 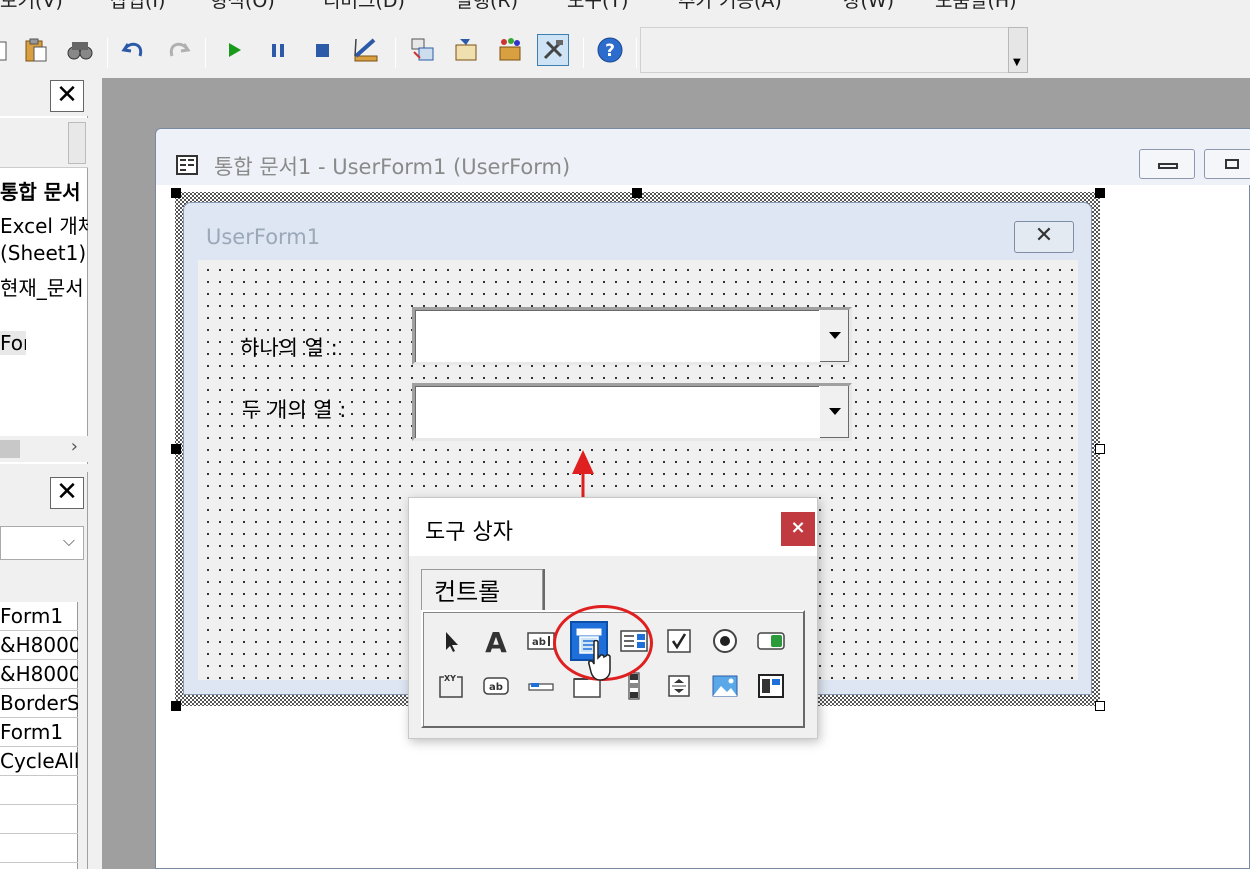 What do you see at coordinates (597, 6) in the screenshot?
I see `menu-tools: 도구(T)` at bounding box center [597, 6].